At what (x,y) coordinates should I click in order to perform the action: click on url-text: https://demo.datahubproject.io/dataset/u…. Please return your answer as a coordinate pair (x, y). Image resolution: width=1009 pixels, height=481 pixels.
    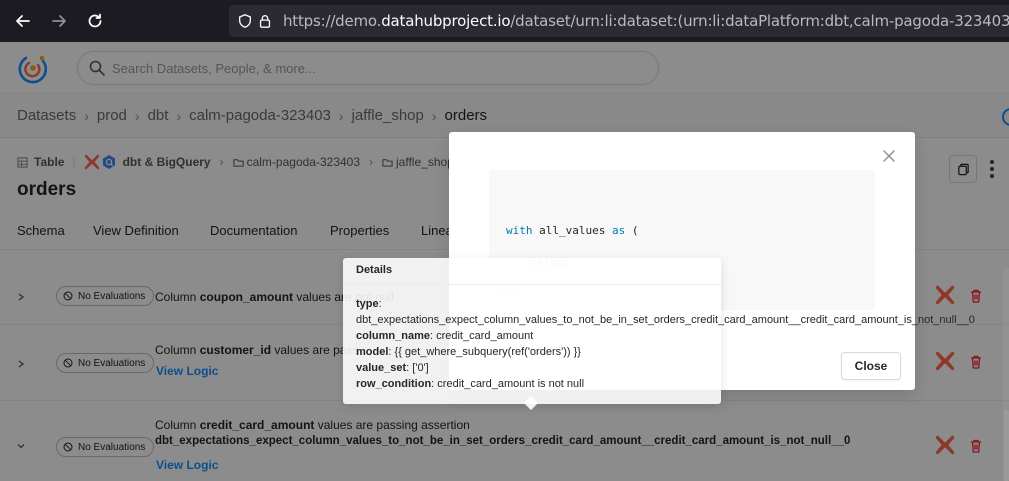
    Looking at the image, I should click on (646, 21).